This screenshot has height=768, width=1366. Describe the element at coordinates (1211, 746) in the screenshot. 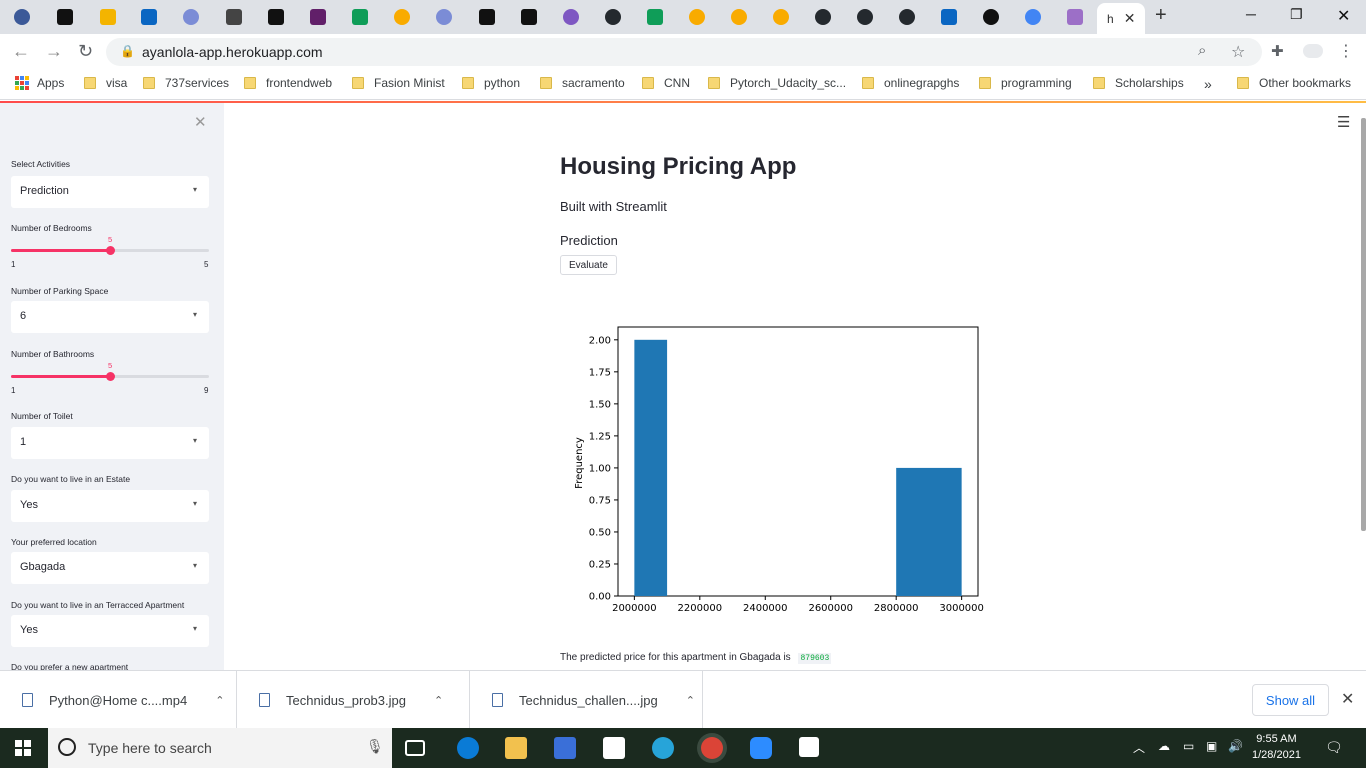

I see `network-icon: ▣` at that location.